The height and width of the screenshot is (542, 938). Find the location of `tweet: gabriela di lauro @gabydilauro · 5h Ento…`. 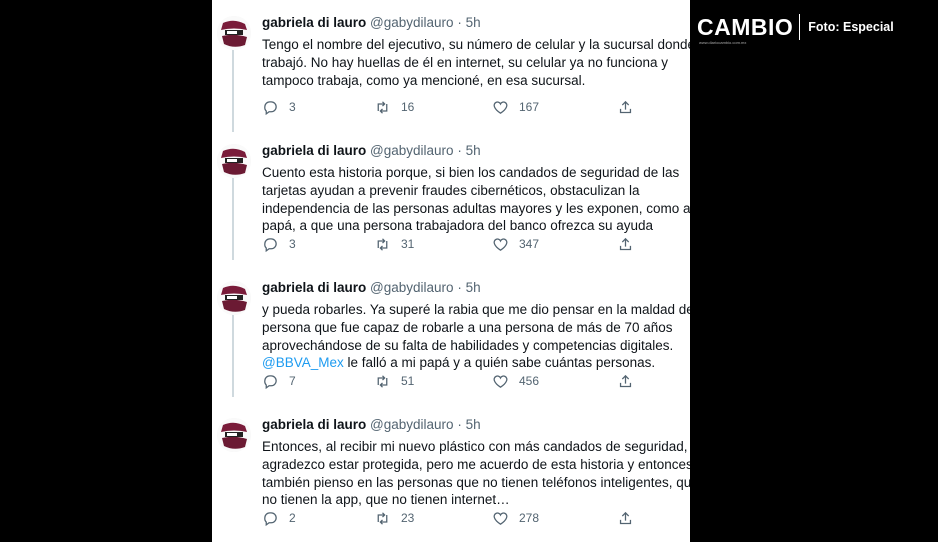

tweet: gabriela di lauro @gabydilauro · 5h Ento… is located at coordinates (451, 470).